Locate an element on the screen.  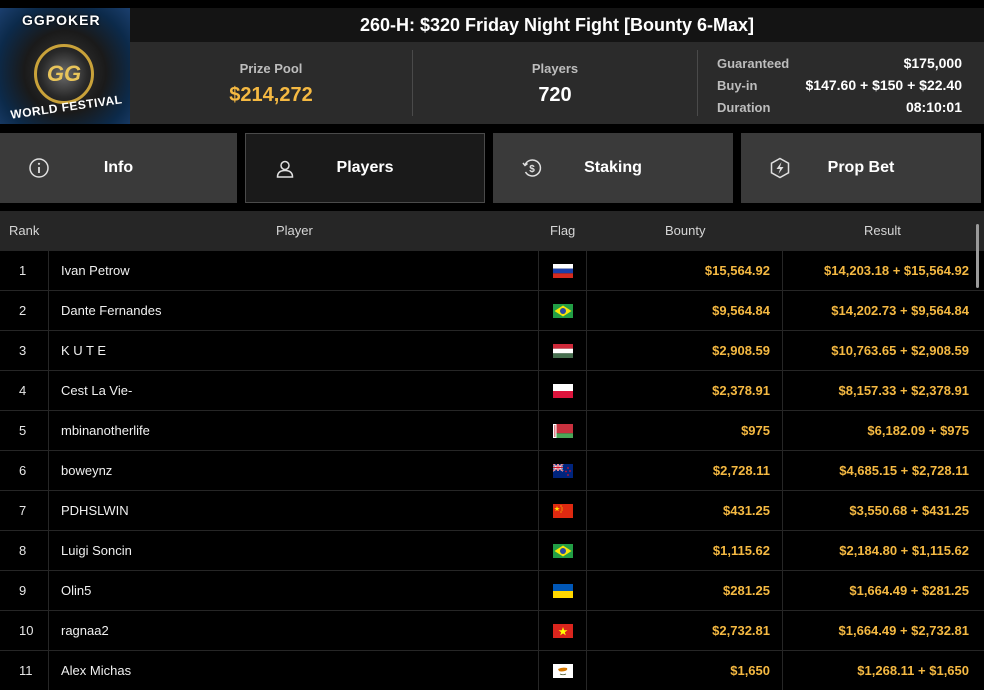
result-cell: $3,550.68 + $431.25 is located at coordinates (909, 510).